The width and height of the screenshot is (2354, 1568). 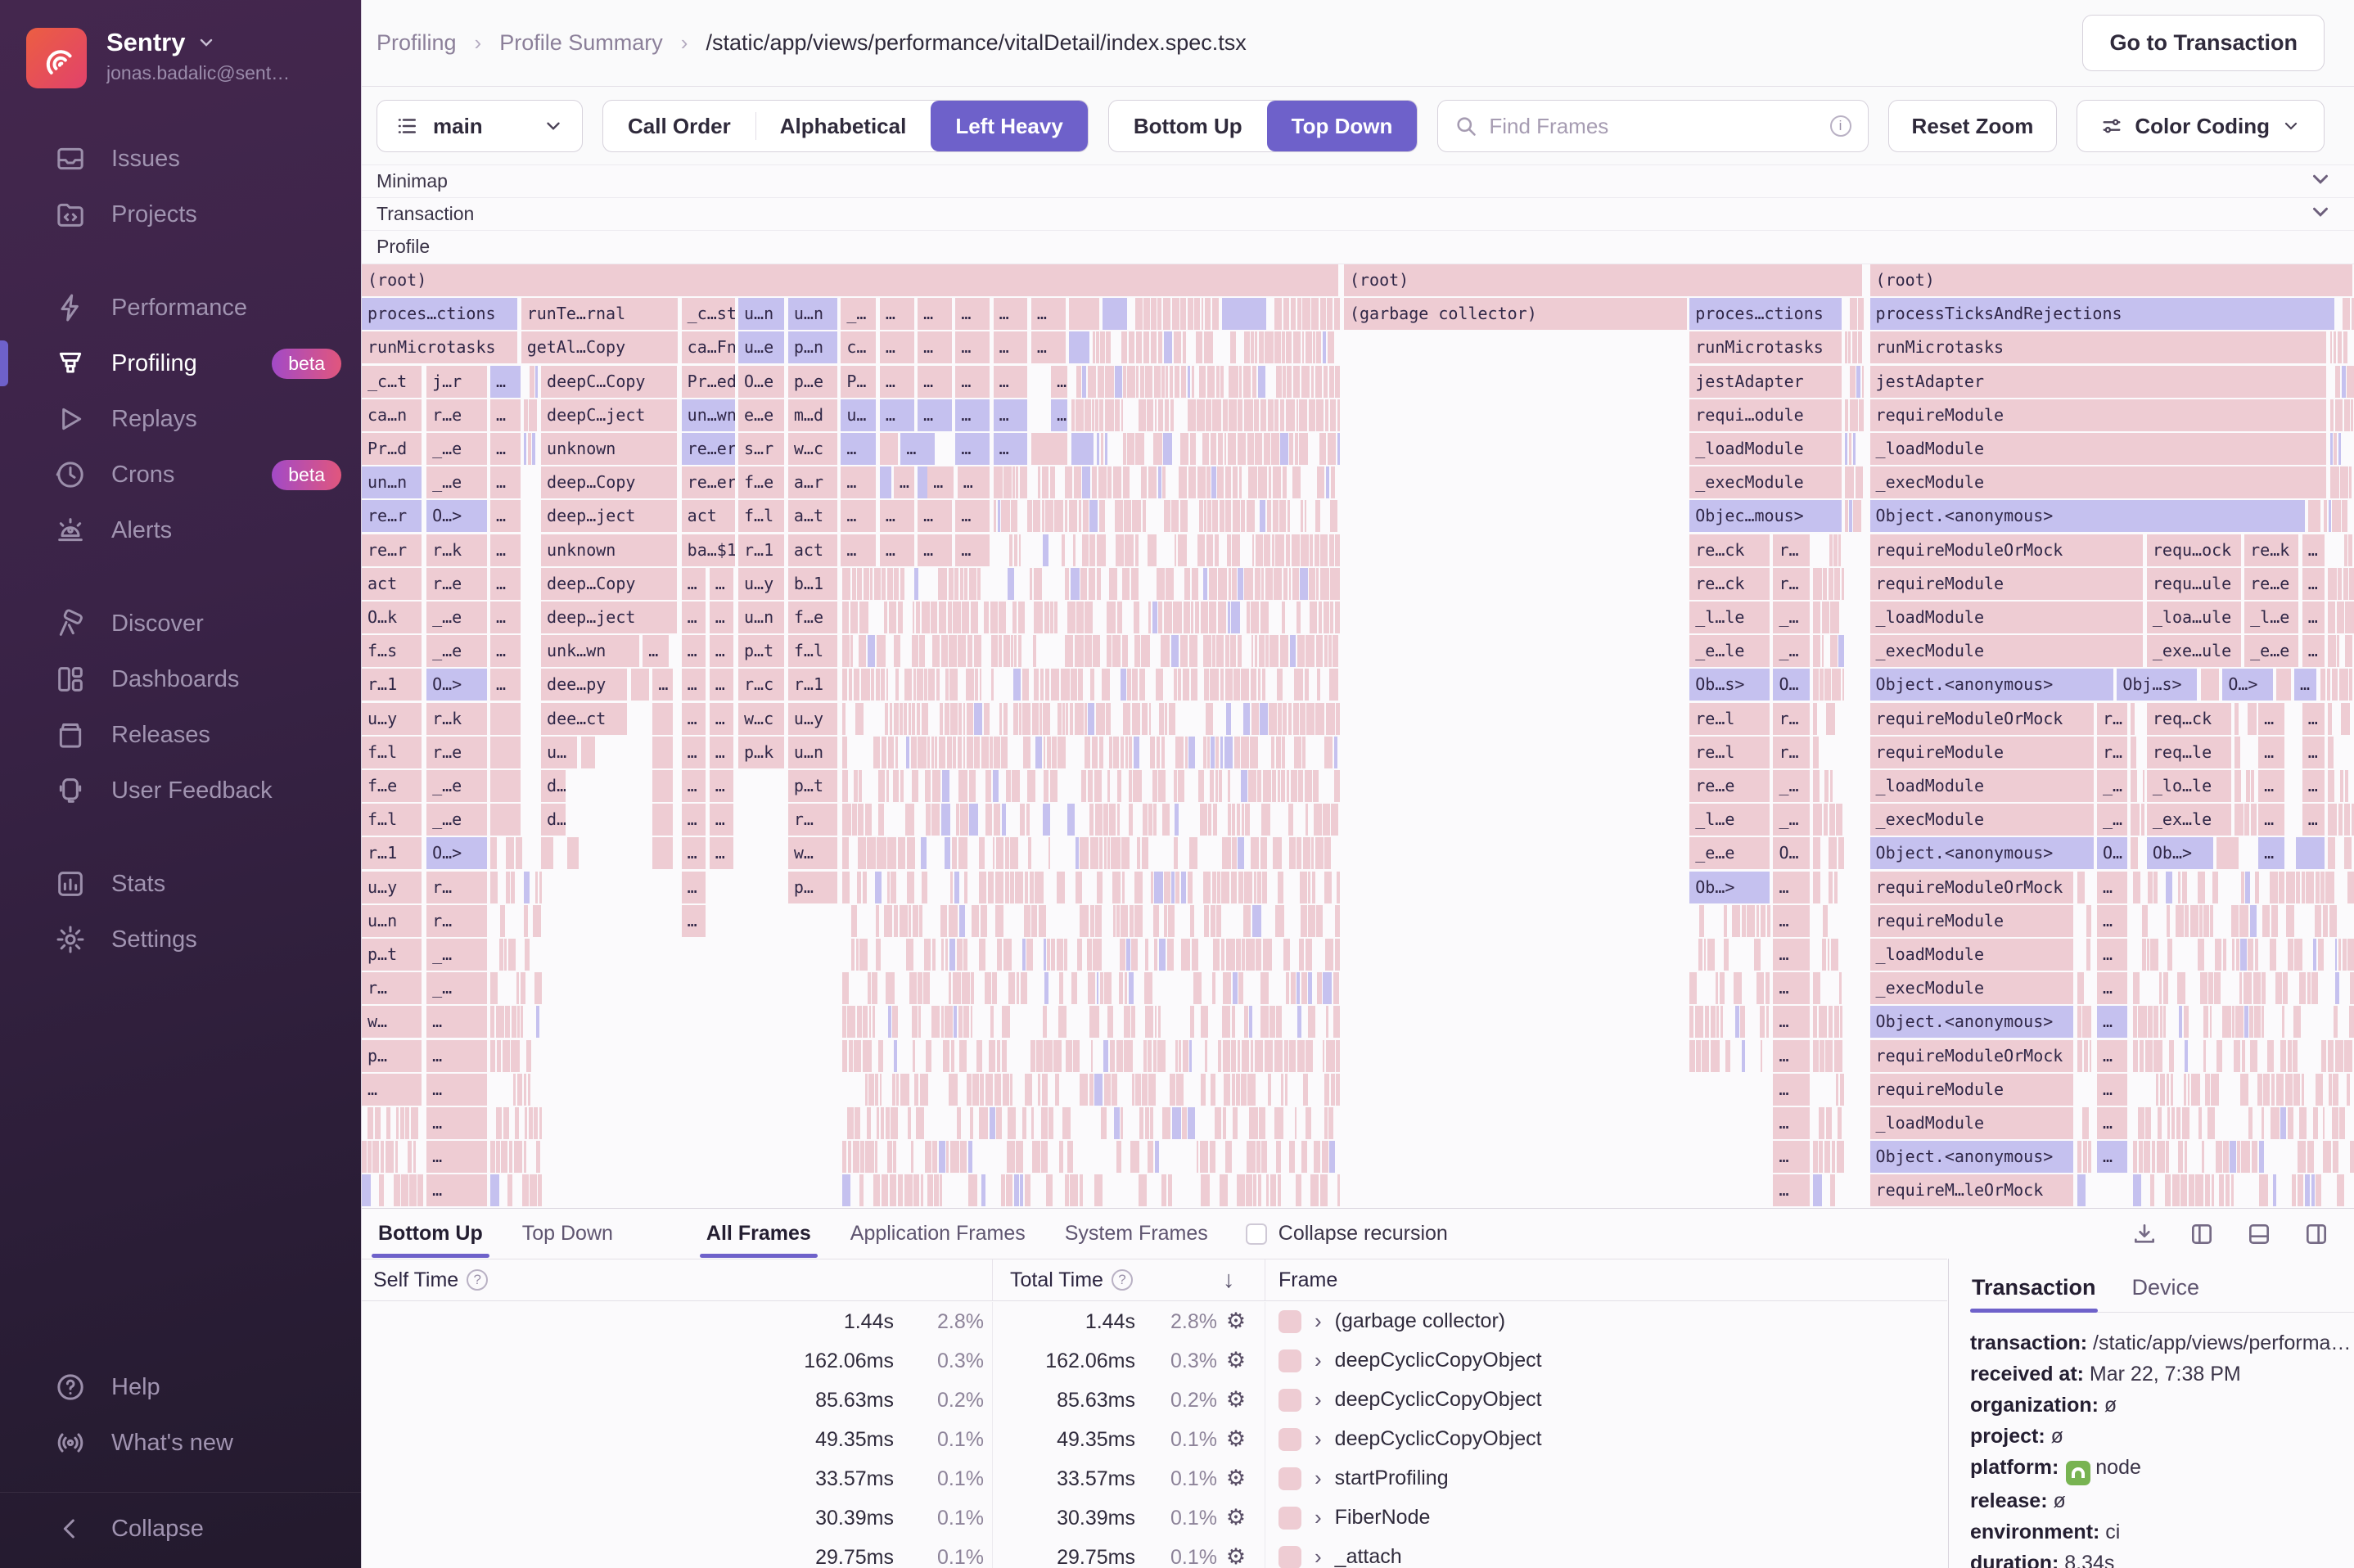 I want to click on collapse-sidebar-button: Collapse, so click(x=180, y=1529).